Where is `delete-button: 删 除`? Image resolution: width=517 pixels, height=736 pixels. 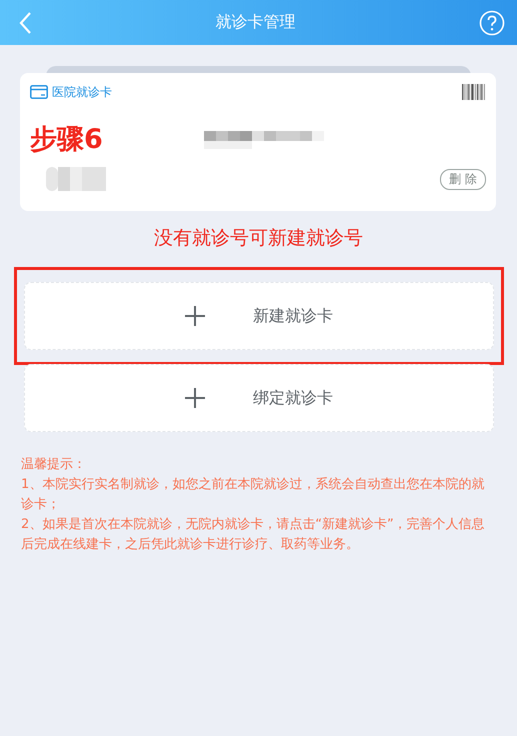 delete-button: 删 除 is located at coordinates (463, 179).